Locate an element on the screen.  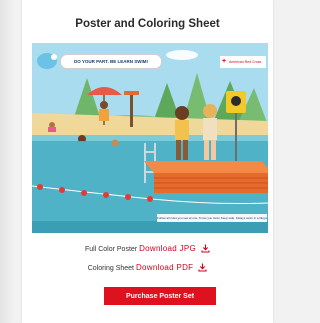
download-row-coloring: Coloring Sheet Download PDF is located at coordinates (147, 268).